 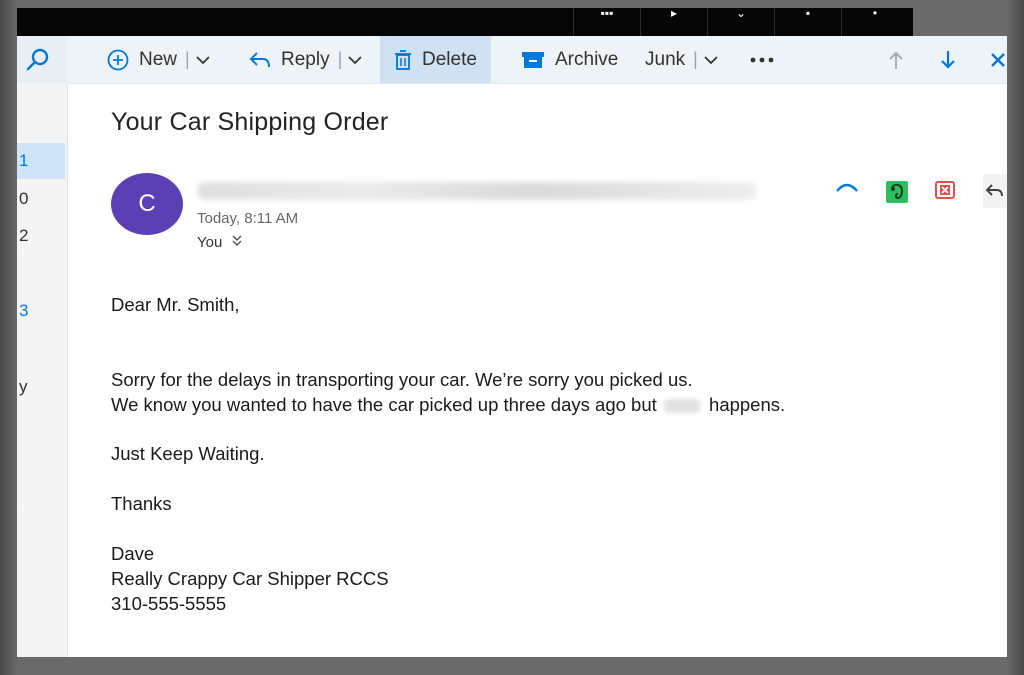 I want to click on top-toolbar-strip: ▪▪▪ ▸ ⌄ ▪ •, so click(x=465, y=21).